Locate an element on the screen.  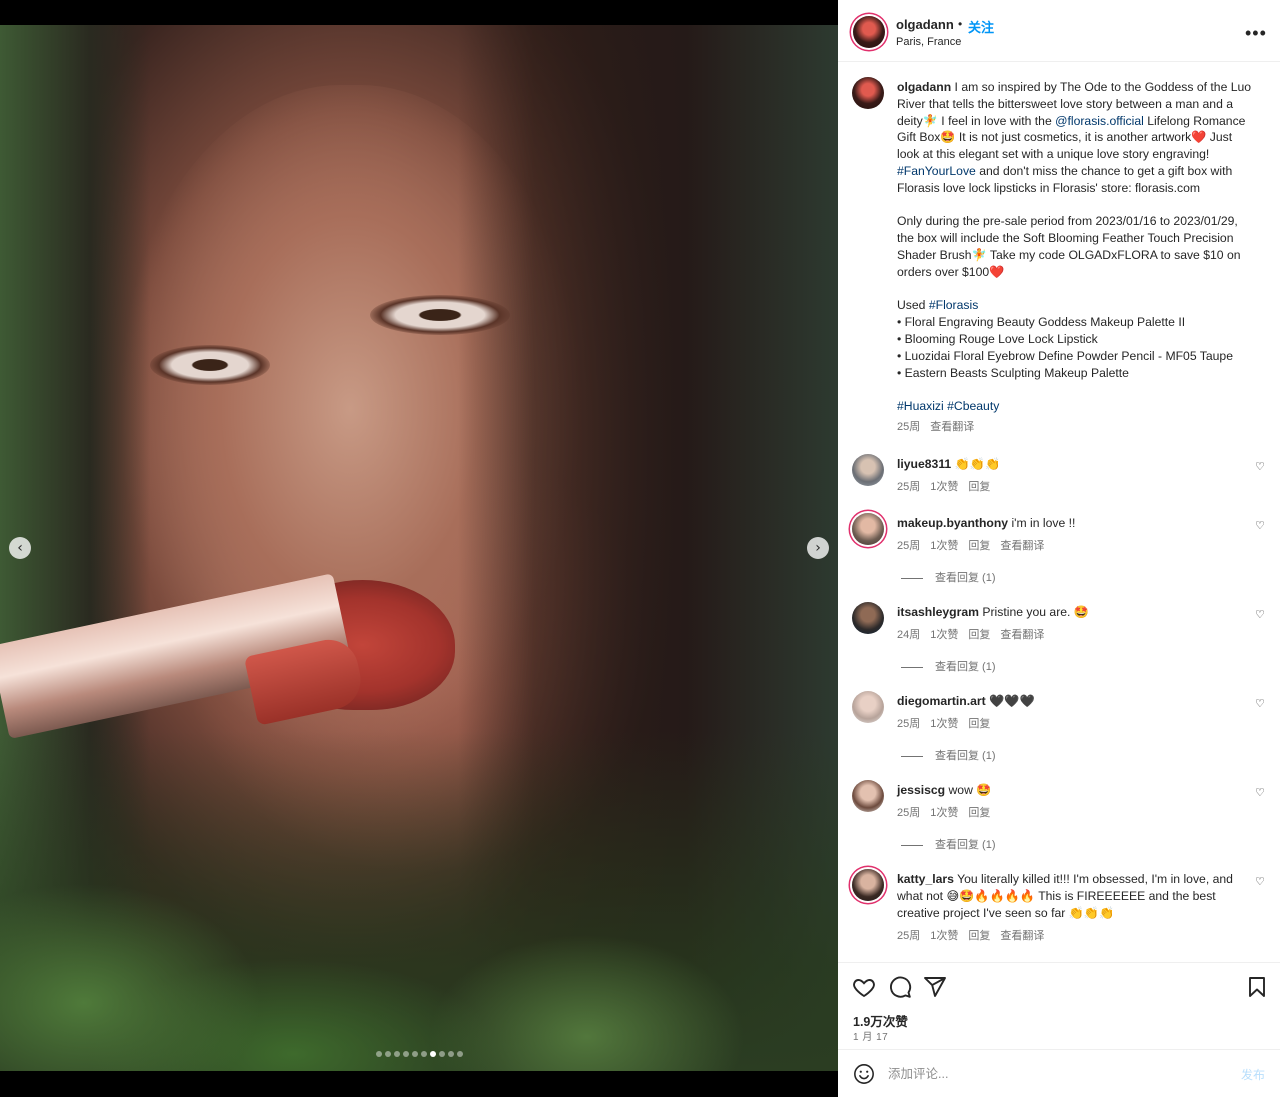
commenter-username: makeup.byanthony is located at coordinates (952, 523).